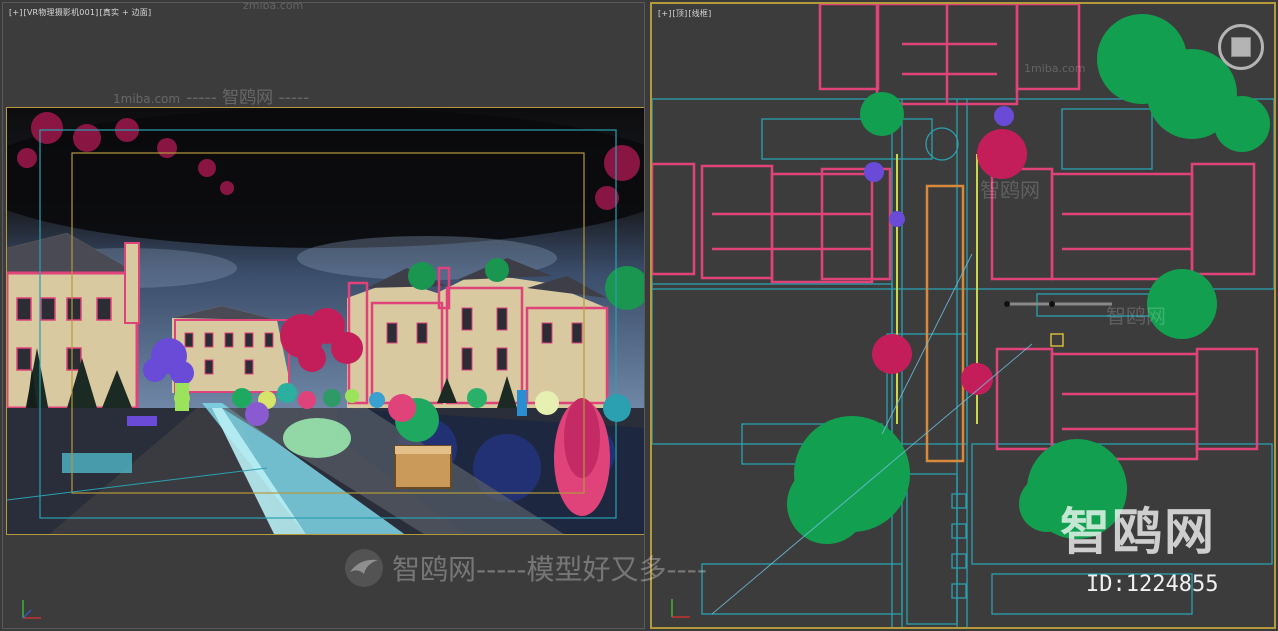 The height and width of the screenshot is (631, 1278). Describe the element at coordinates (1136, 316) in the screenshot. I see `faint-brand-watermark-2: 智鸥网` at that location.